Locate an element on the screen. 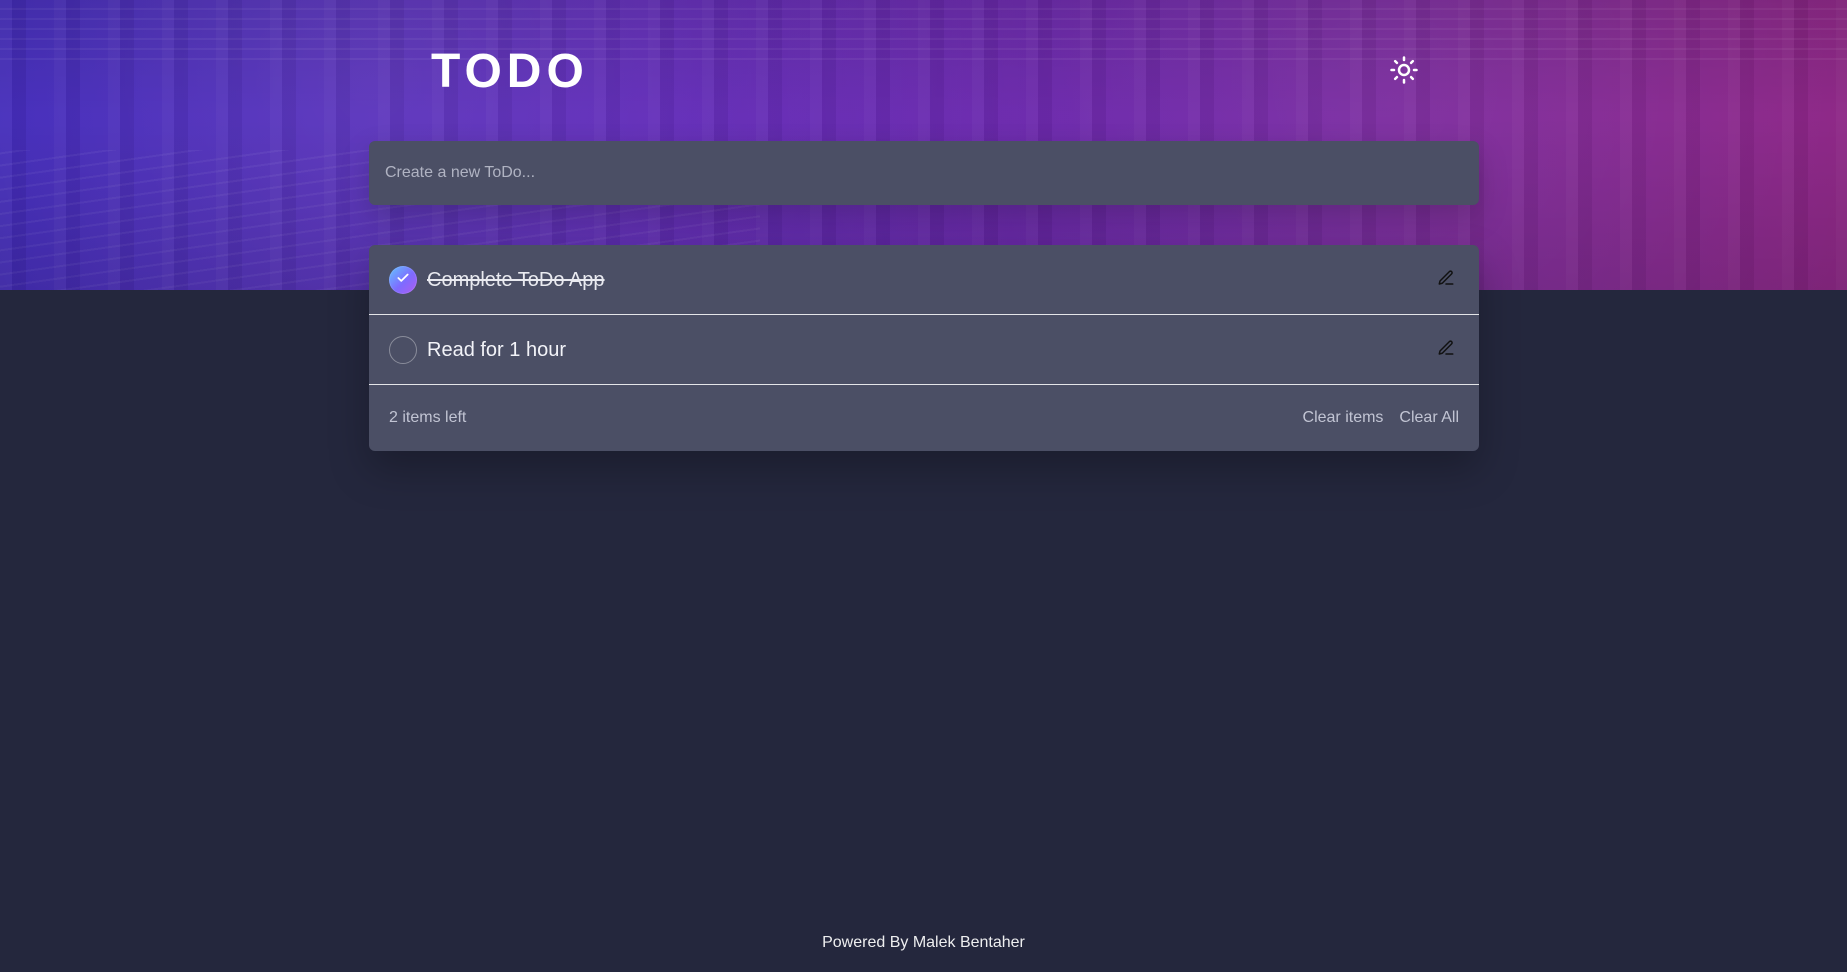  new-todo-input is located at coordinates (924, 173).